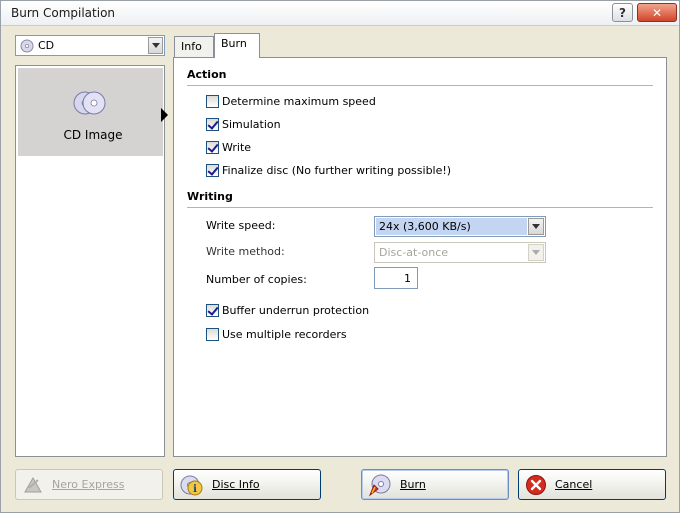 This screenshot has width=680, height=513. I want to click on copies-input: 1, so click(396, 278).